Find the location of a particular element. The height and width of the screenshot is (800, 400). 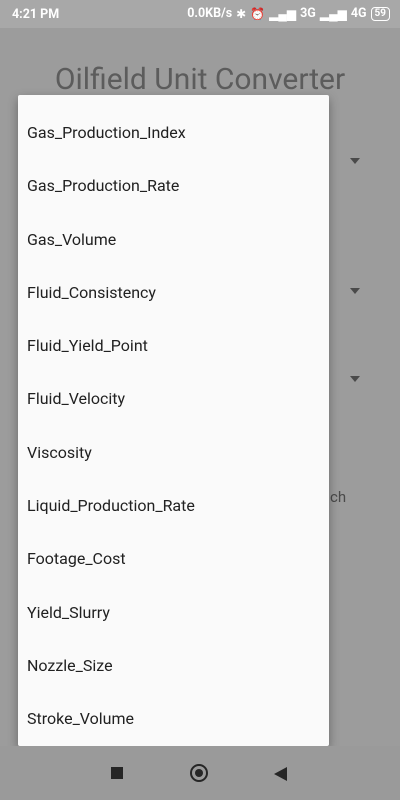

navigation-bar is located at coordinates (200, 773).